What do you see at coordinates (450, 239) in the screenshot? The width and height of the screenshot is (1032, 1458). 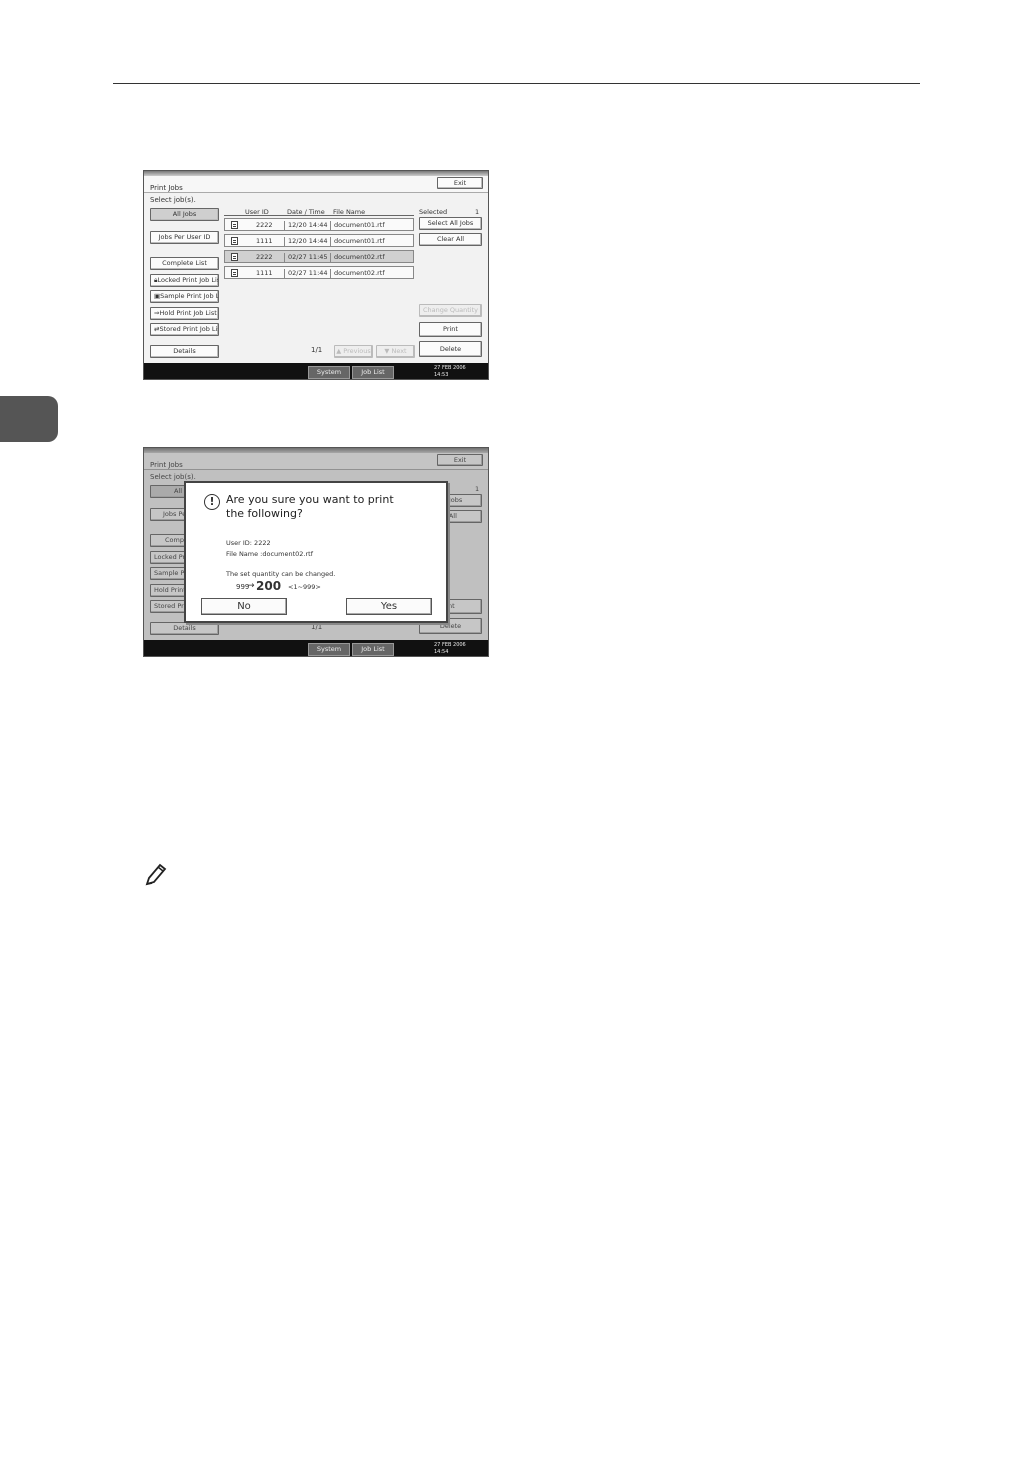 I see `clear-all-button: Clear All` at bounding box center [450, 239].